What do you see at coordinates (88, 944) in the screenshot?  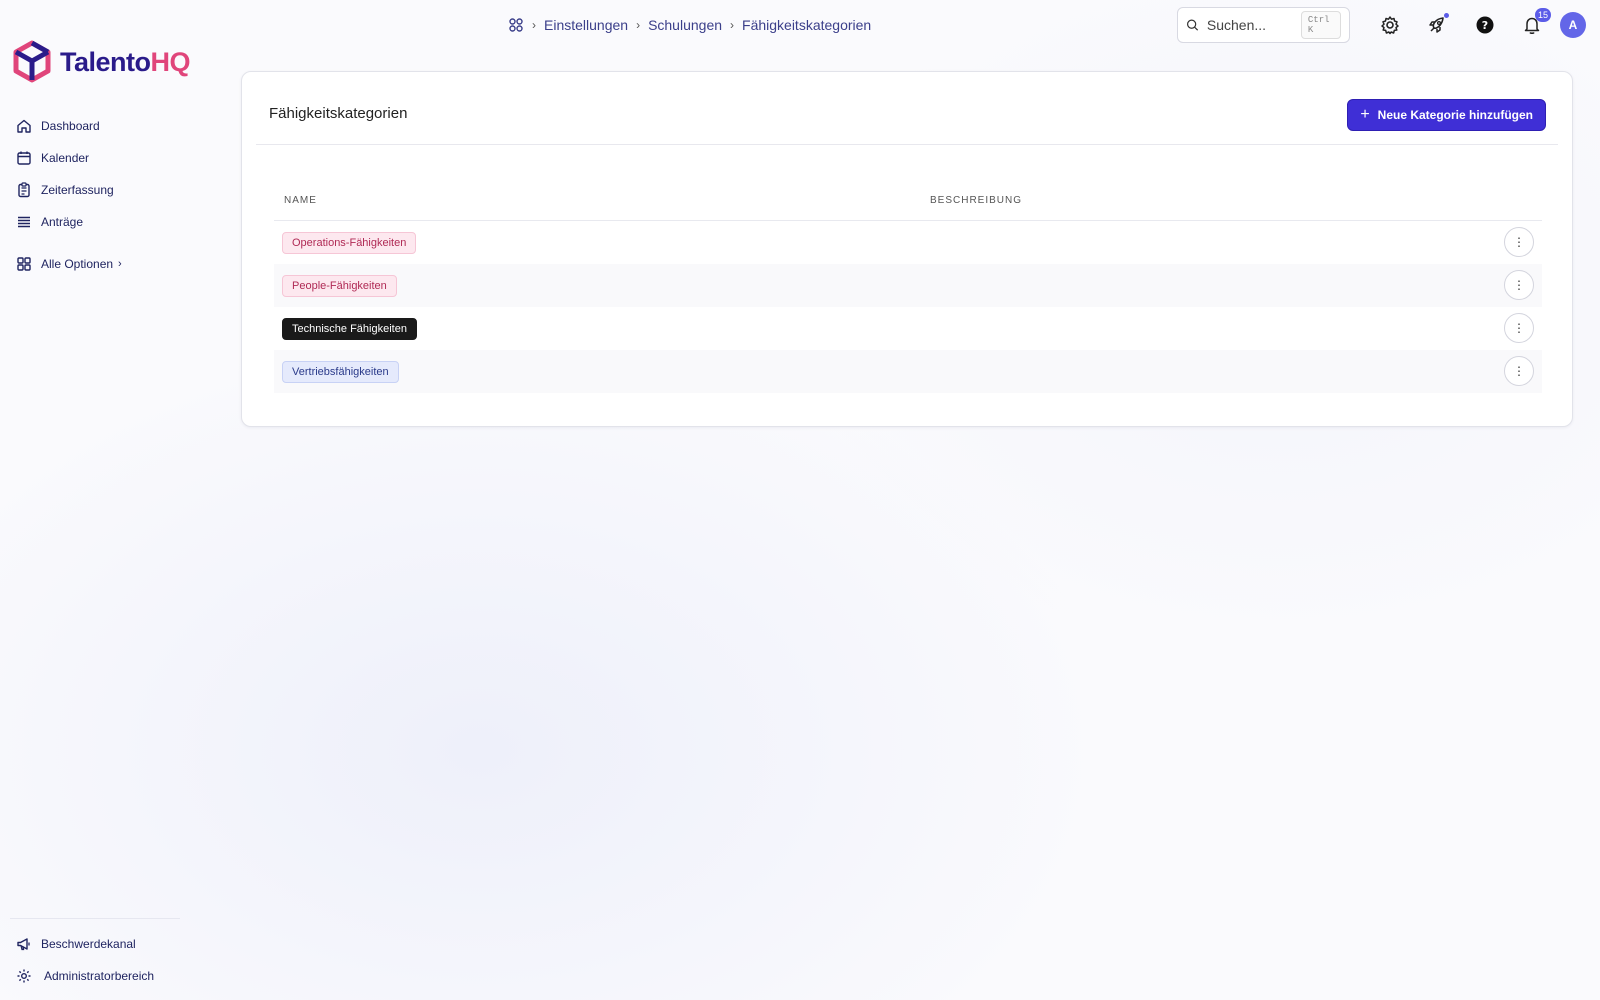 I see `sidebar-item-label: Beschwerdekanal` at bounding box center [88, 944].